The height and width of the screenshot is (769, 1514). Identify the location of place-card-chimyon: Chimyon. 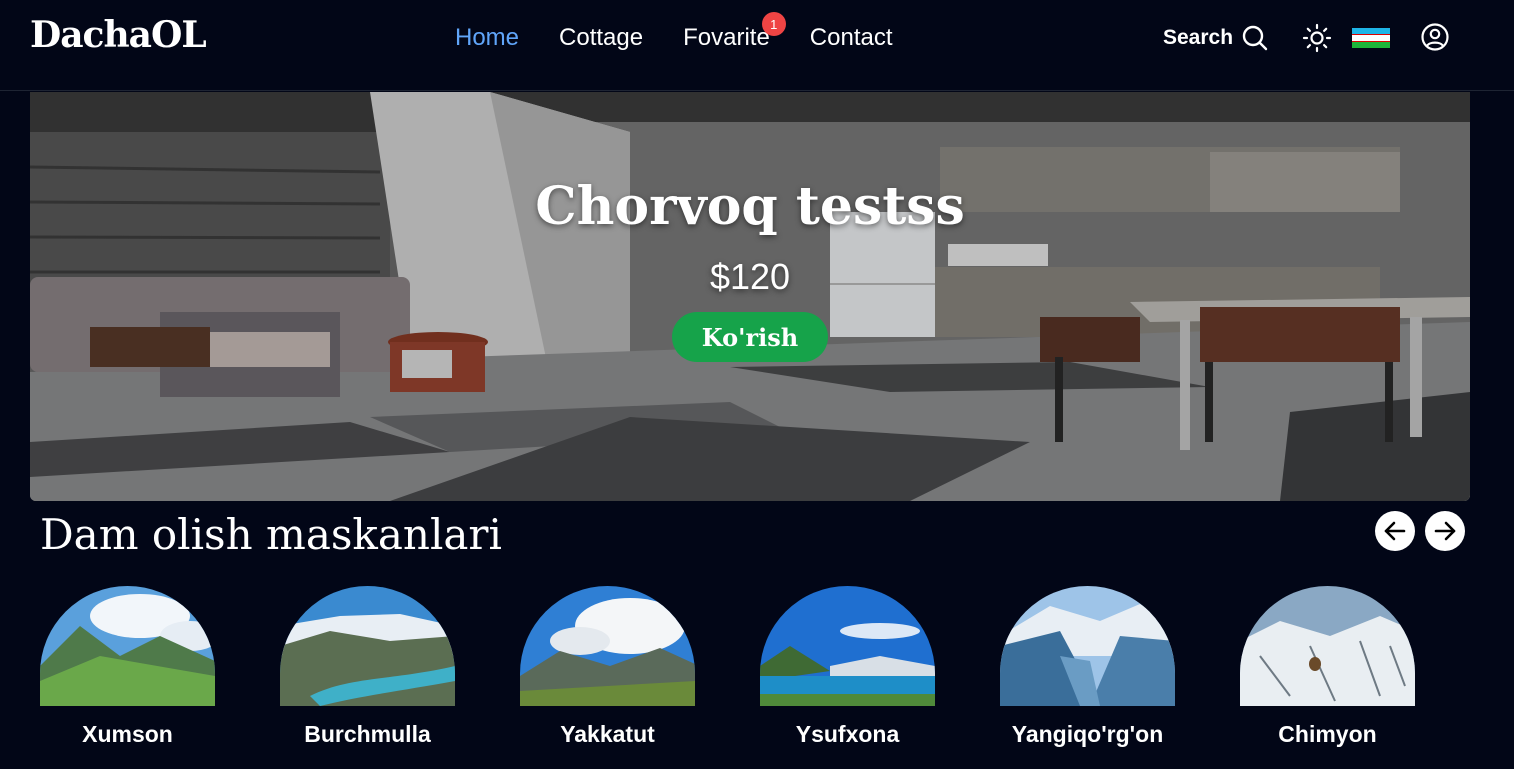
(1327, 667).